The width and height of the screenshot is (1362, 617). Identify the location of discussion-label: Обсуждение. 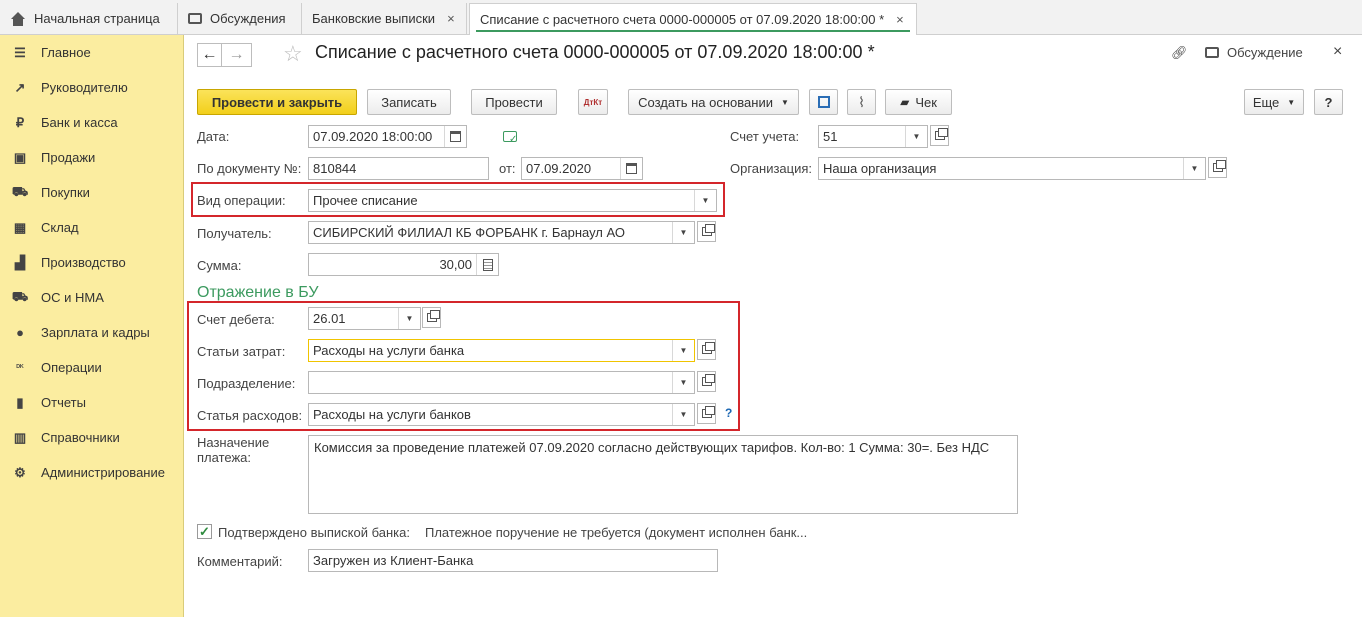
(1265, 52).